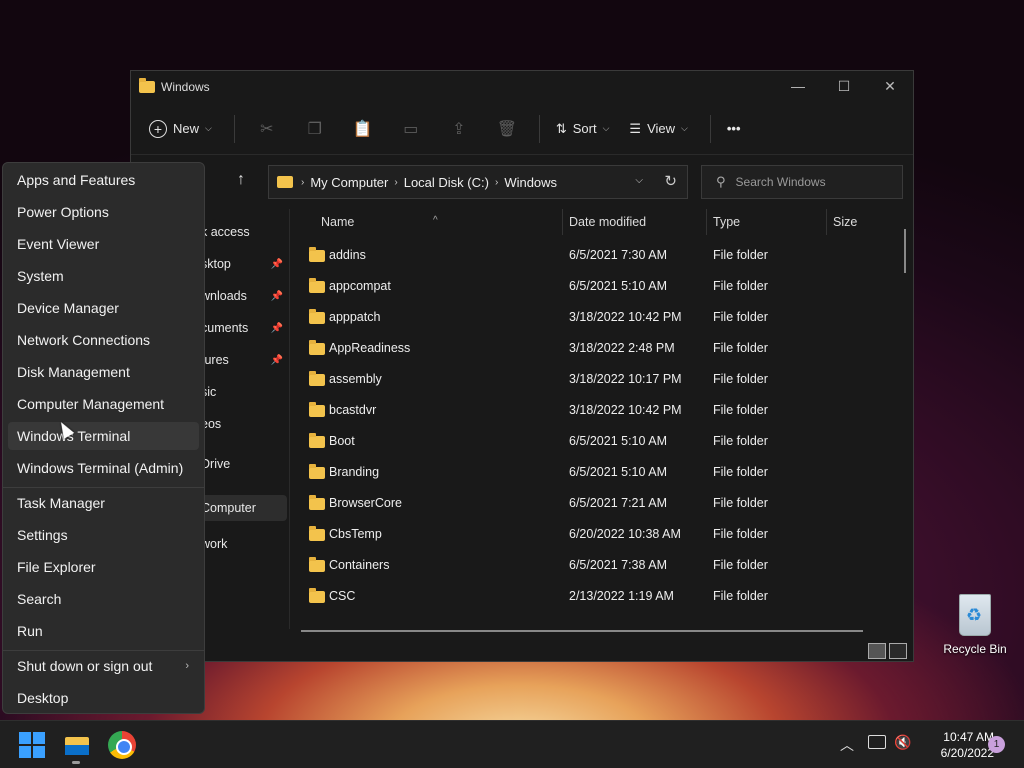 The image size is (1024, 768). What do you see at coordinates (975, 649) in the screenshot?
I see `recycle-bin-label: Recycle Bin` at bounding box center [975, 649].